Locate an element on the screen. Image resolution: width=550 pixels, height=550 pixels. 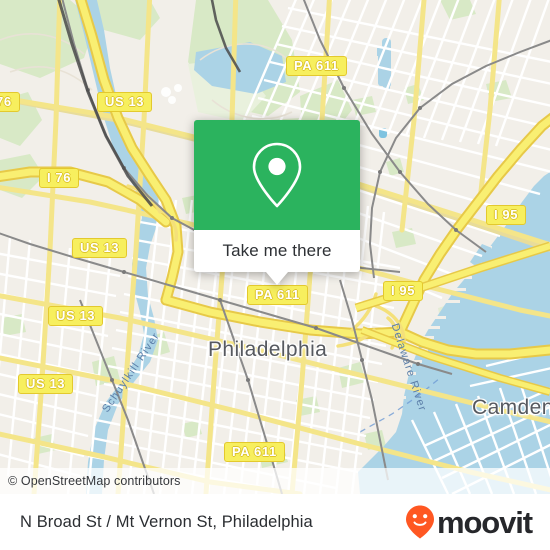
highway-shield-pa-611-3: PA 611 is located at coordinates (254, 452).